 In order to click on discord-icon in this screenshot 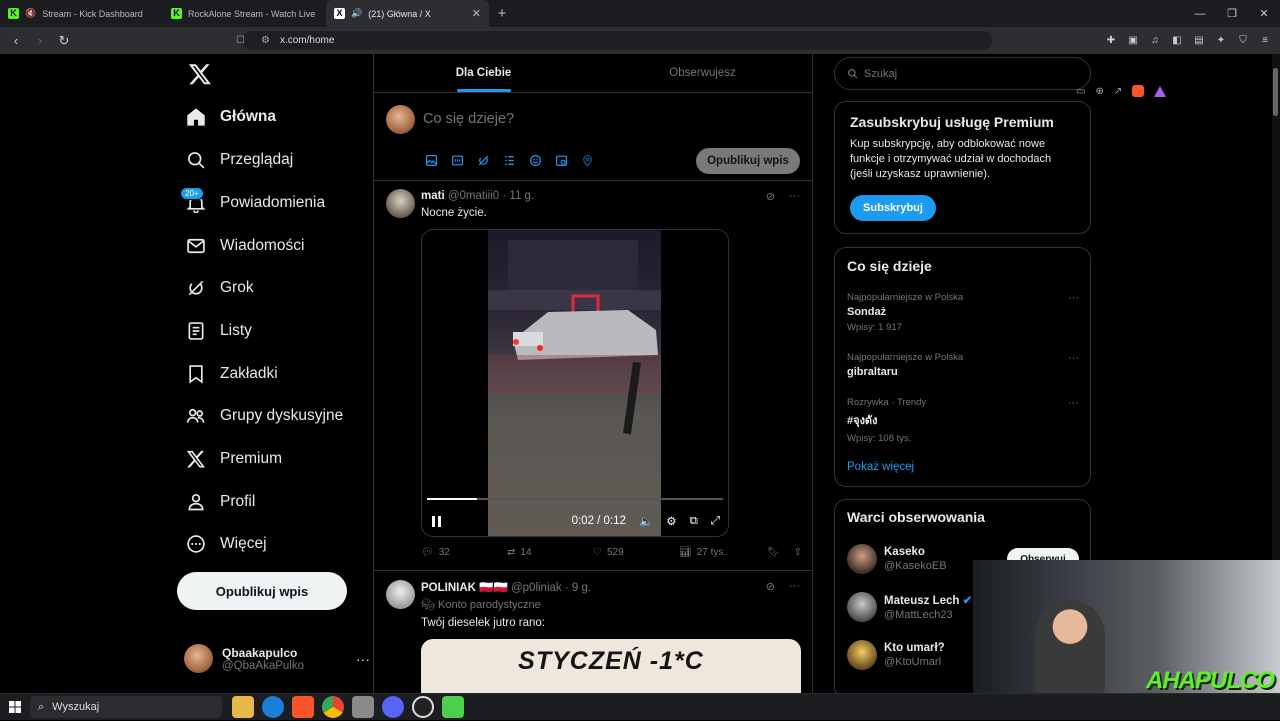, I will do `click(393, 707)`.